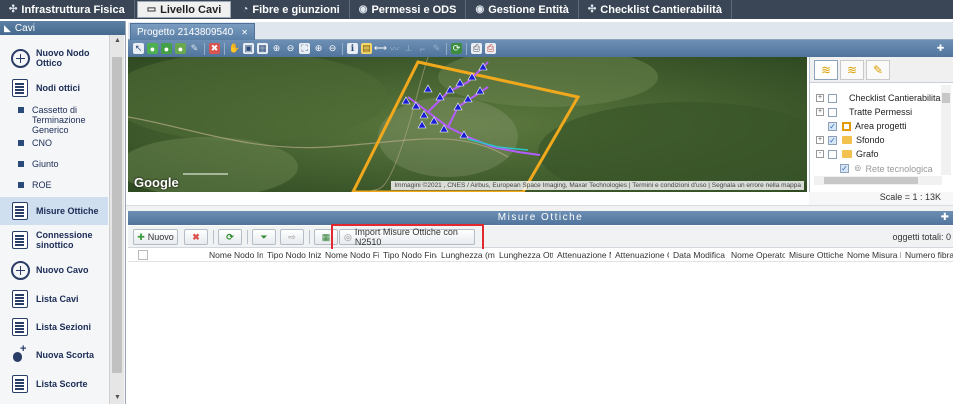 The width and height of the screenshot is (953, 404). Describe the element at coordinates (878, 69) in the screenshot. I see `tab-edit: ✎` at that location.